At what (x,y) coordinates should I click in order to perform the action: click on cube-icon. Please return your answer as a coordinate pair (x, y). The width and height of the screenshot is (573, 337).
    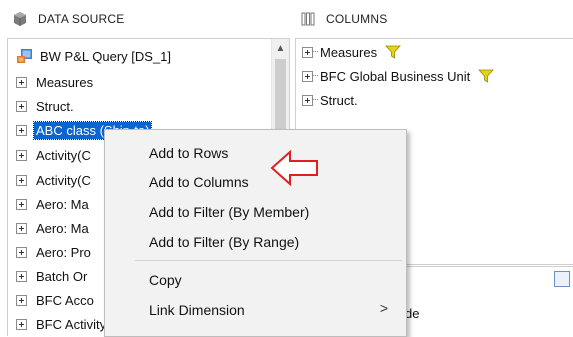
    Looking at the image, I should click on (20, 19).